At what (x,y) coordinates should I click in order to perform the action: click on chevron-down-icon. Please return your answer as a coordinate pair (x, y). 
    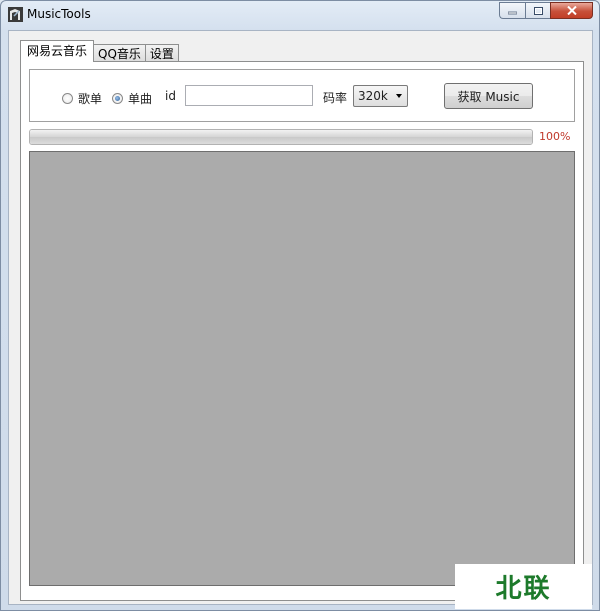
    Looking at the image, I should click on (399, 96).